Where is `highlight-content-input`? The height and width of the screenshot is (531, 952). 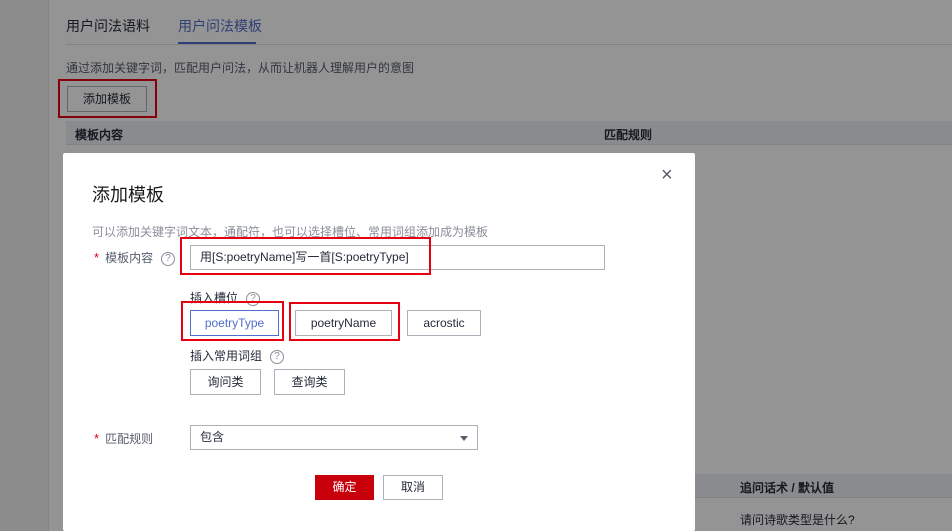 highlight-content-input is located at coordinates (305, 256).